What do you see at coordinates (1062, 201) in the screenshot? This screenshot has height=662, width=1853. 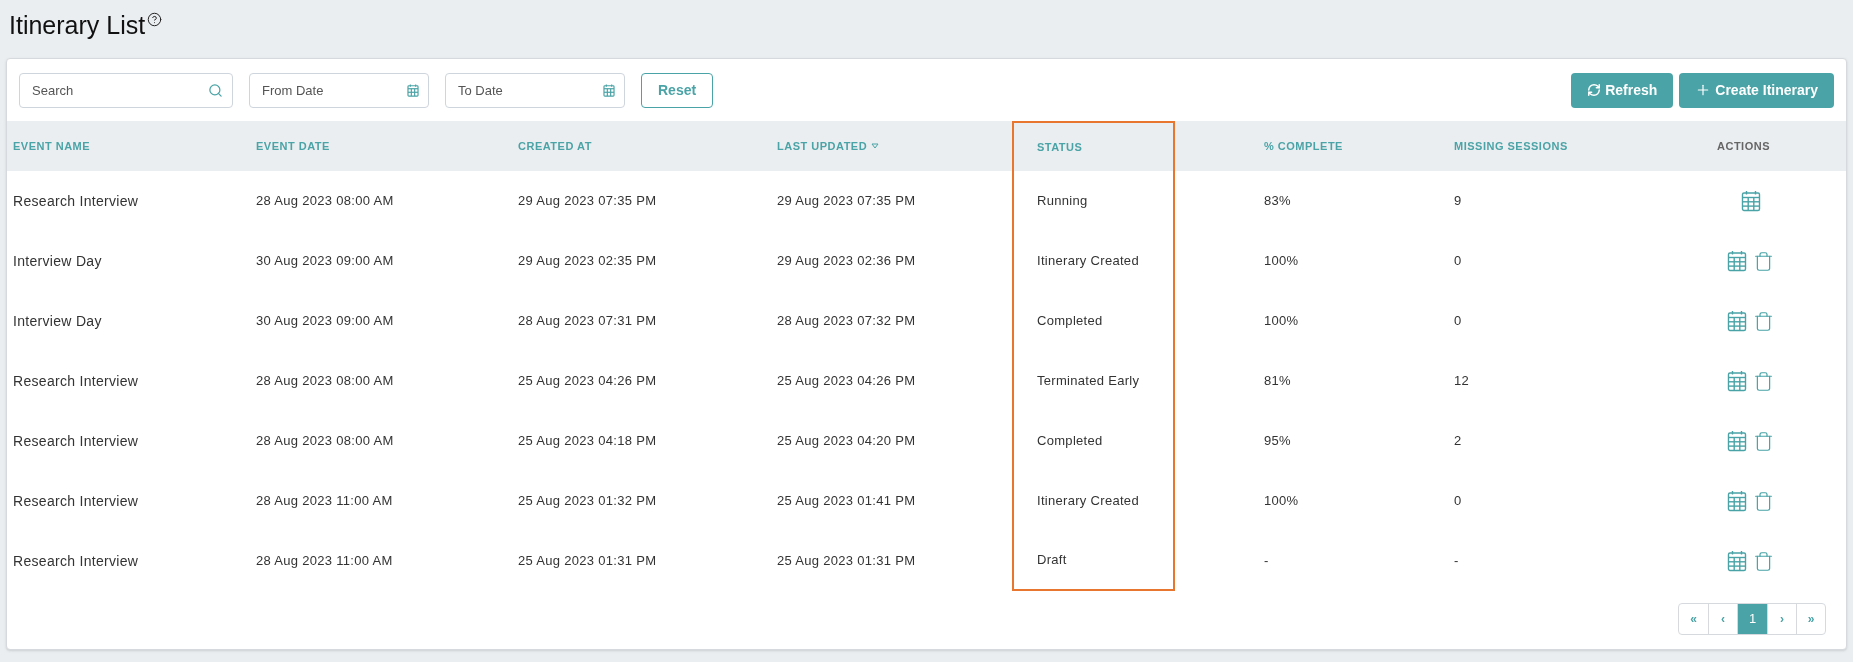 I see `table-cell-text: Running` at bounding box center [1062, 201].